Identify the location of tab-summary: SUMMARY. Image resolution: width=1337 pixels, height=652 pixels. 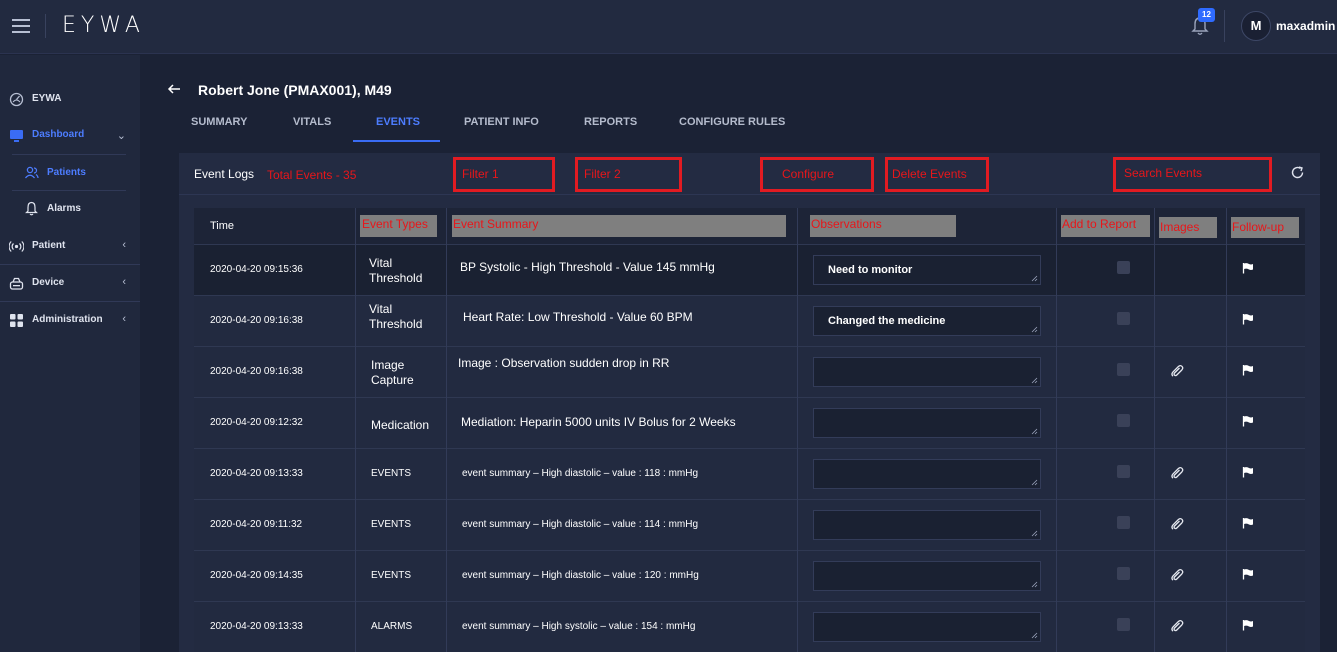
(219, 122).